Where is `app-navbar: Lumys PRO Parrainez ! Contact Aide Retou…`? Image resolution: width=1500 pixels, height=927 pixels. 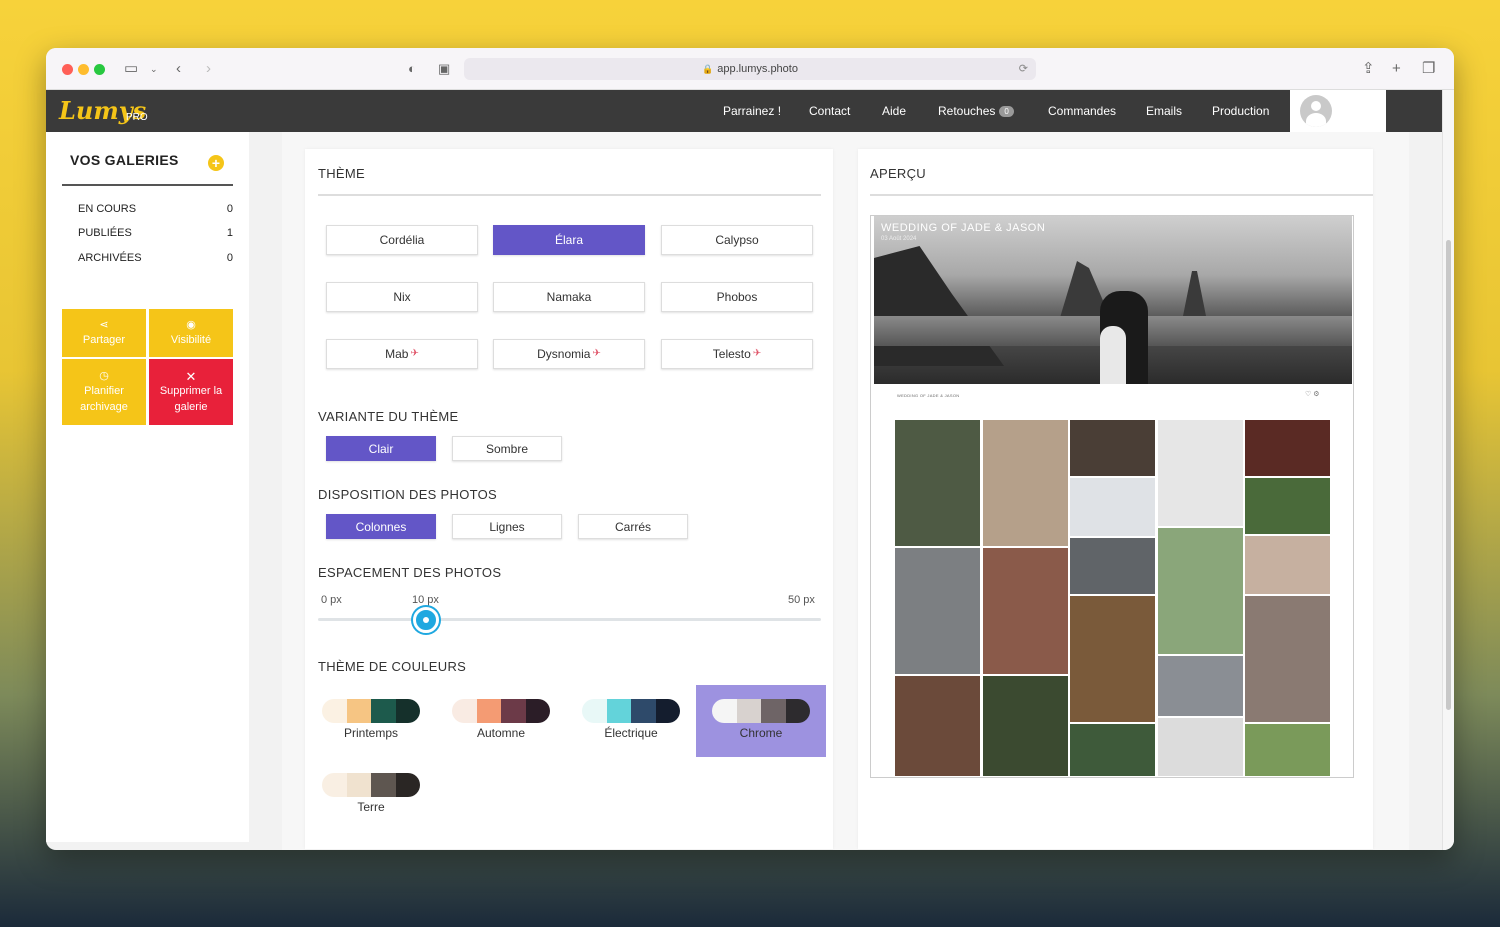
app-navbar: Lumys PRO Parrainez ! Contact Aide Retou… is located at coordinates (744, 111).